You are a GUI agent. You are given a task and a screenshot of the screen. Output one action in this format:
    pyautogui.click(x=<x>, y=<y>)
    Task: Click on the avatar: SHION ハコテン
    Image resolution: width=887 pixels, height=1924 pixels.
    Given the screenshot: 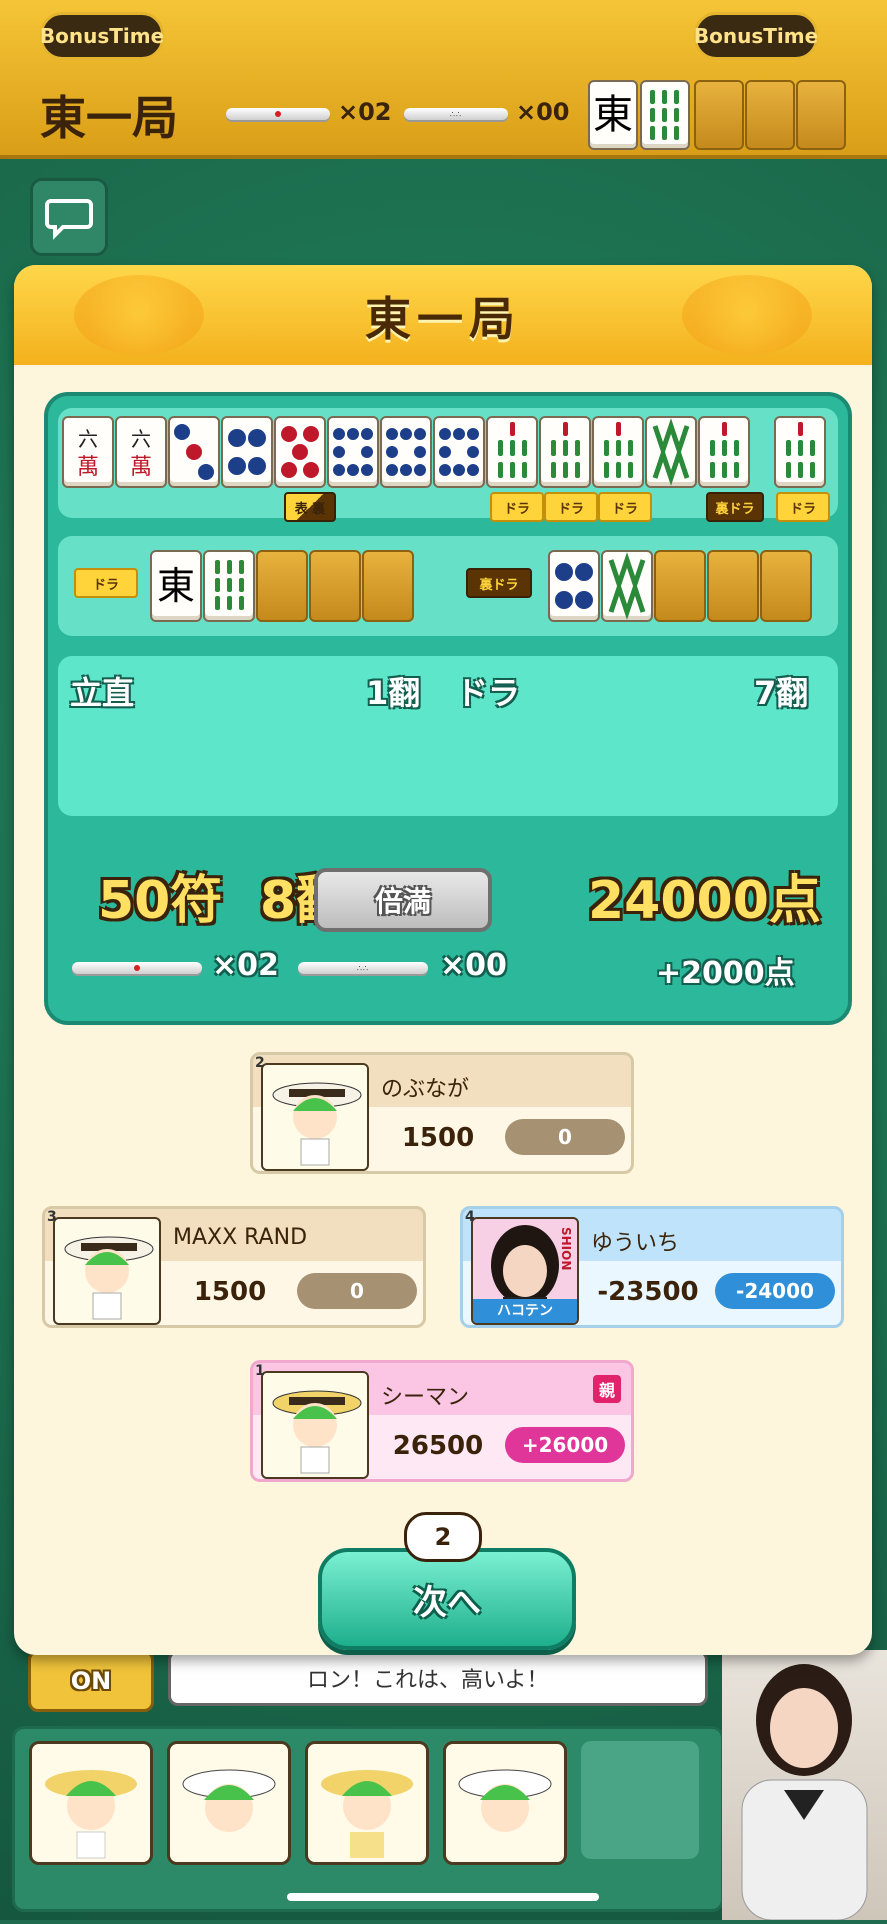 What is the action you would take?
    pyautogui.click(x=525, y=1271)
    